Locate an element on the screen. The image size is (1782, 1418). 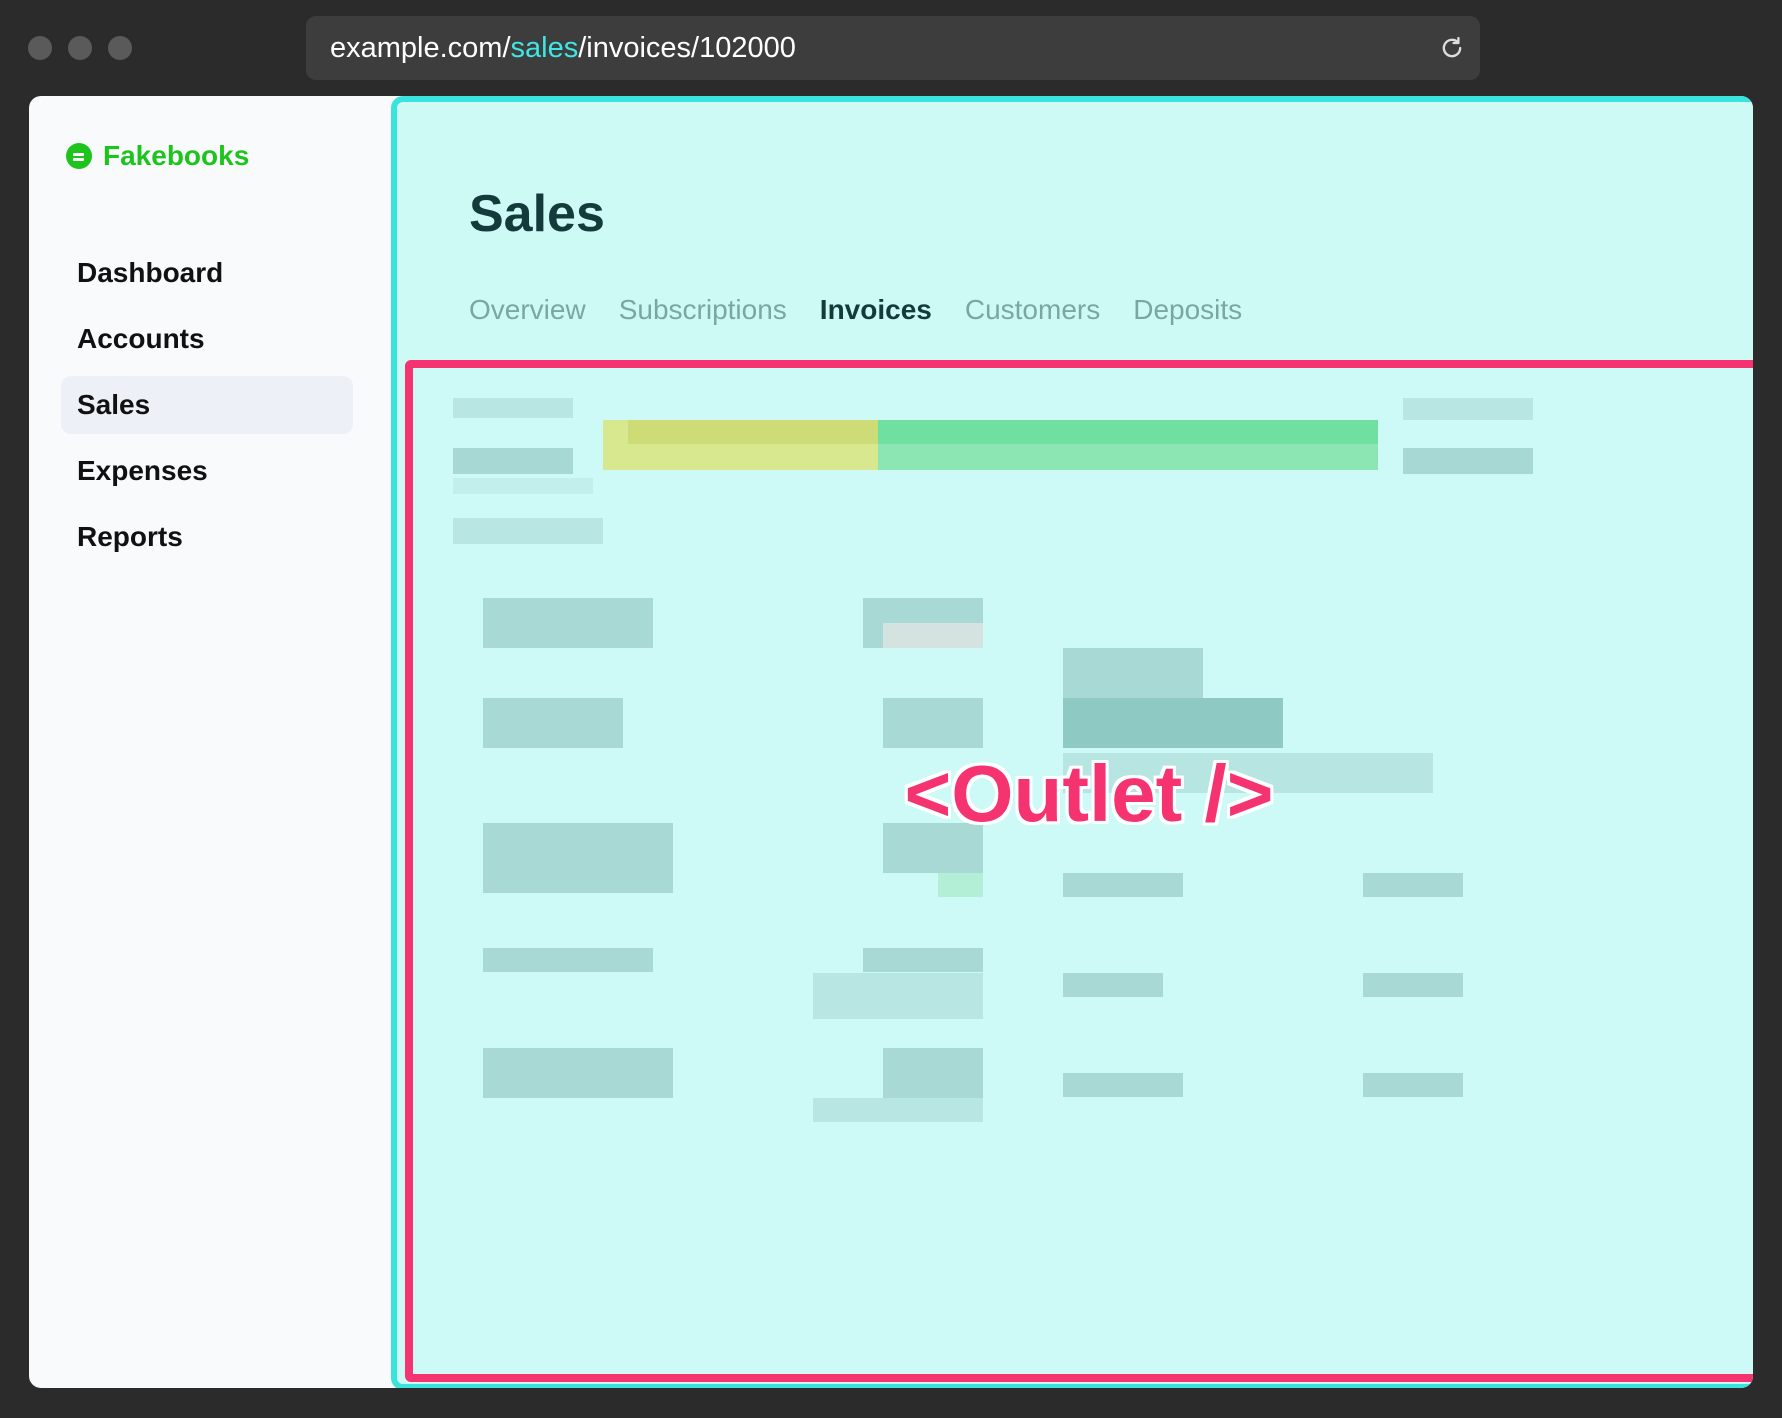
url-highlight: sales is located at coordinates (544, 48).